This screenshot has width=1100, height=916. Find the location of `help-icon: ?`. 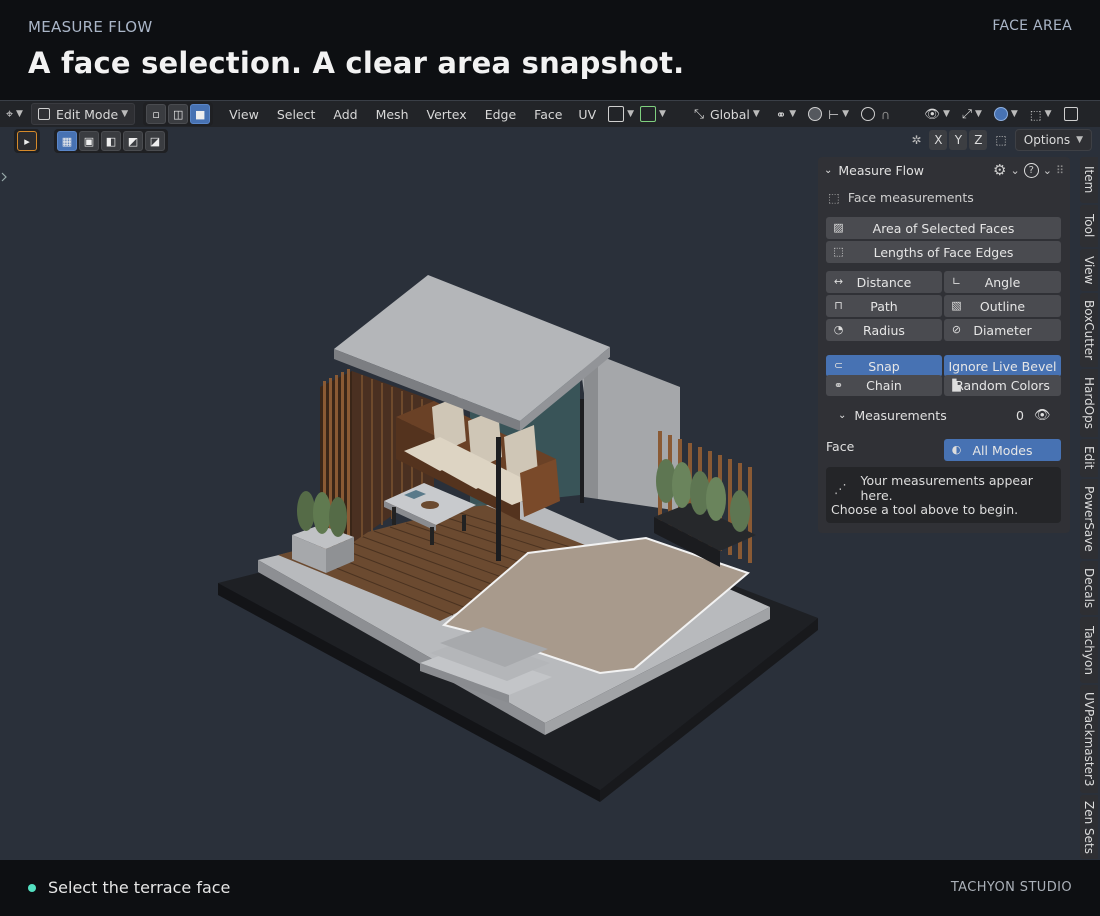

help-icon: ? is located at coordinates (1031, 170).